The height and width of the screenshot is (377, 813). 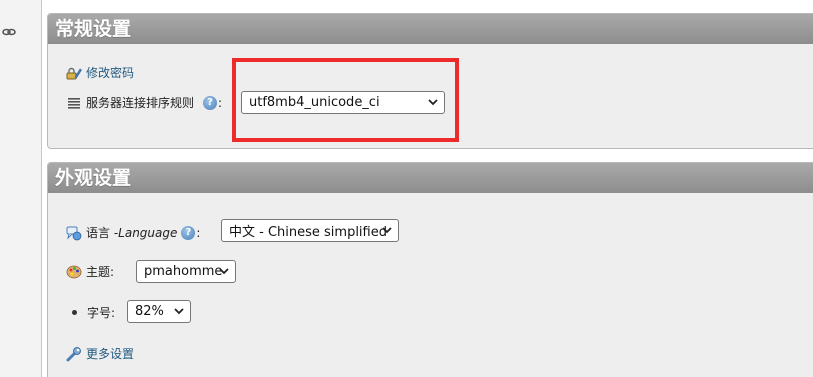 I want to click on chain-link-icon, so click(x=9, y=32).